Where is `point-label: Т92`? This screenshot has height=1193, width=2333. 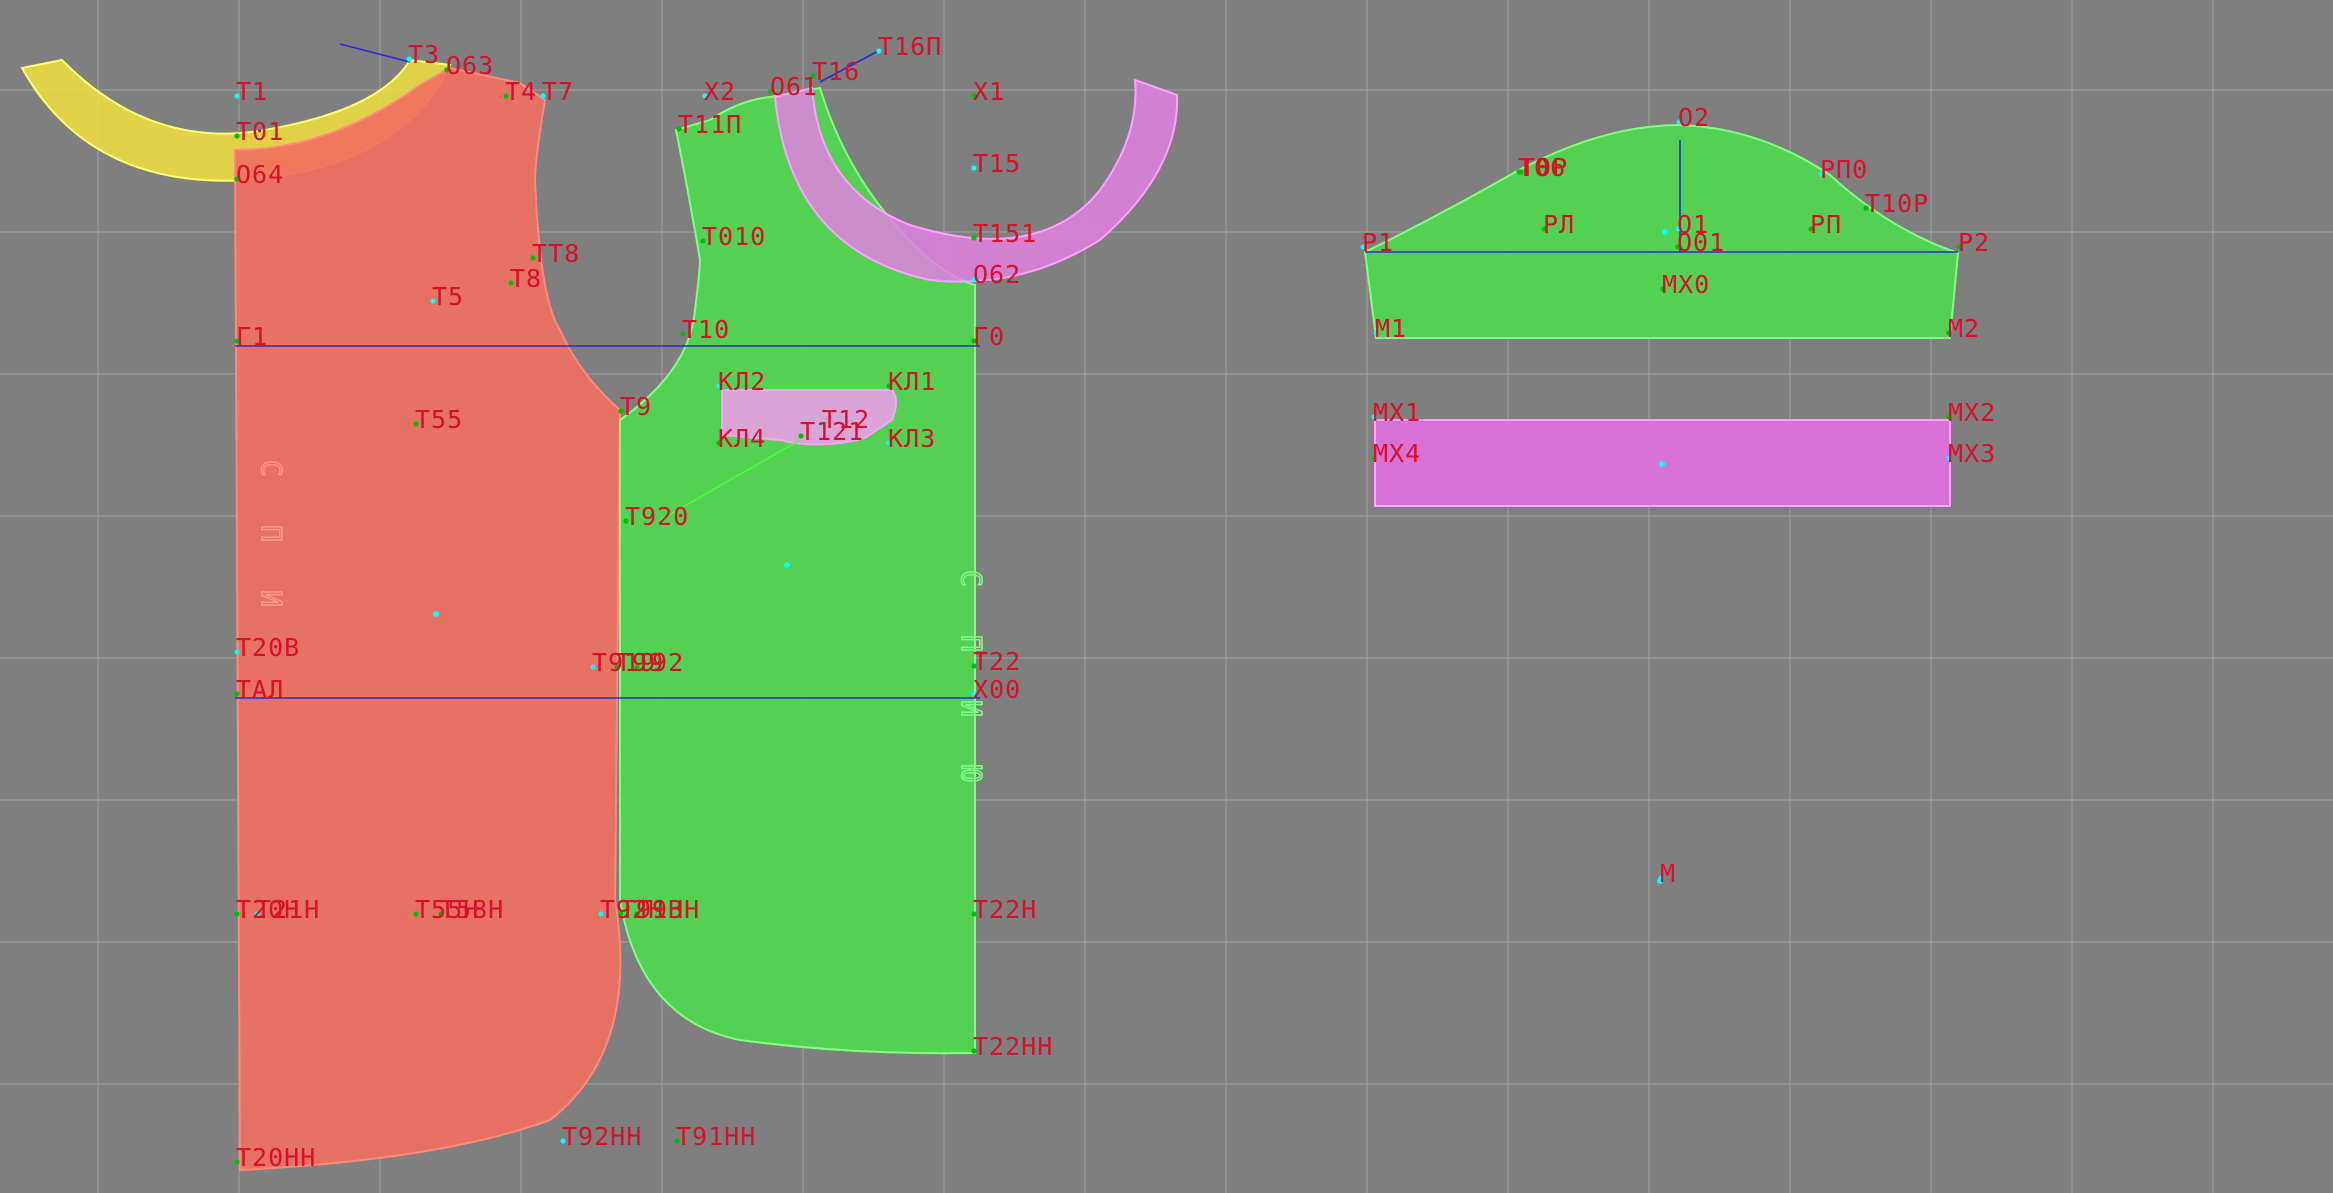
point-label: Т92 is located at coordinates (660, 662).